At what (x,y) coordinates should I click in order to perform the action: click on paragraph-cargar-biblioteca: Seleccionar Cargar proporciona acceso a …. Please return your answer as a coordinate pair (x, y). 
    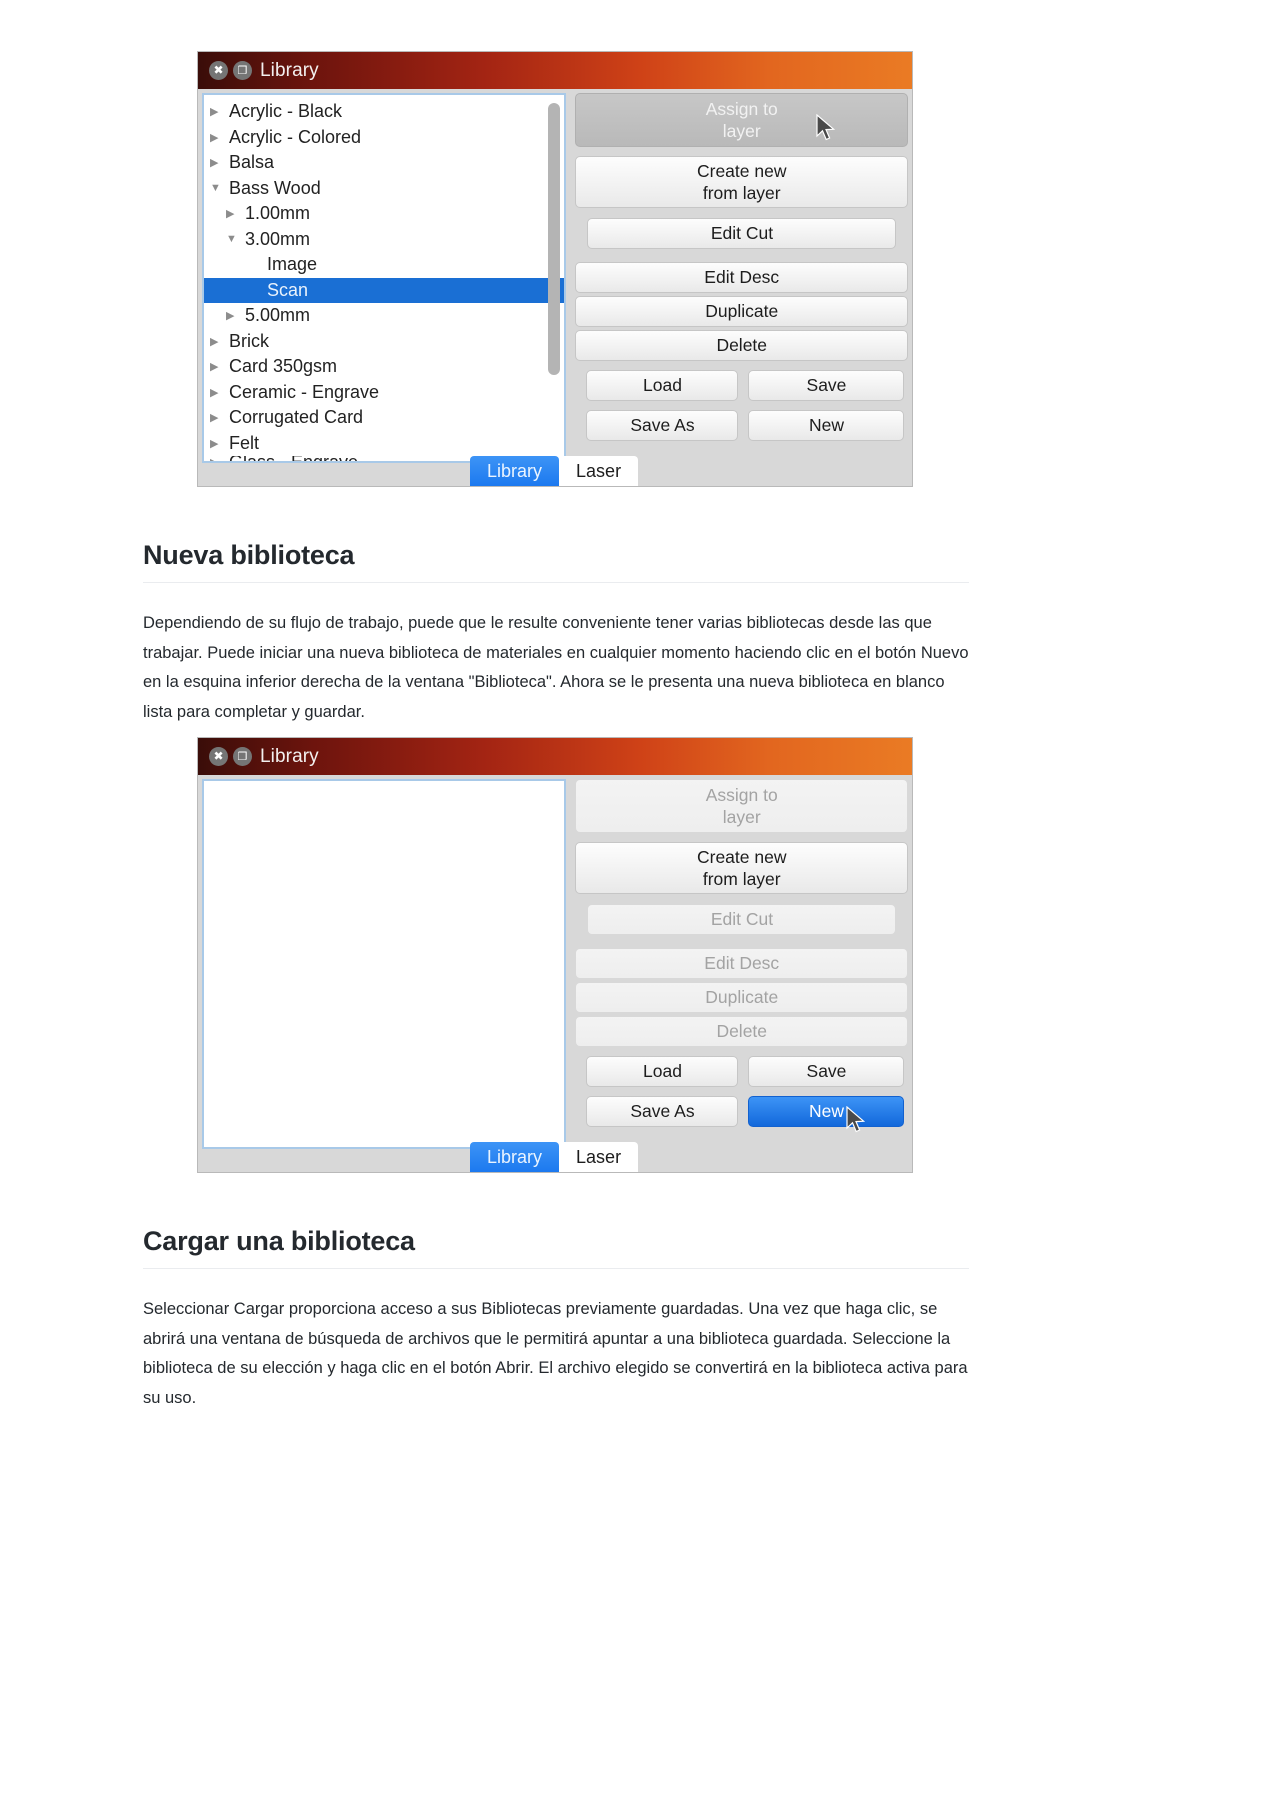
    Looking at the image, I should click on (555, 1353).